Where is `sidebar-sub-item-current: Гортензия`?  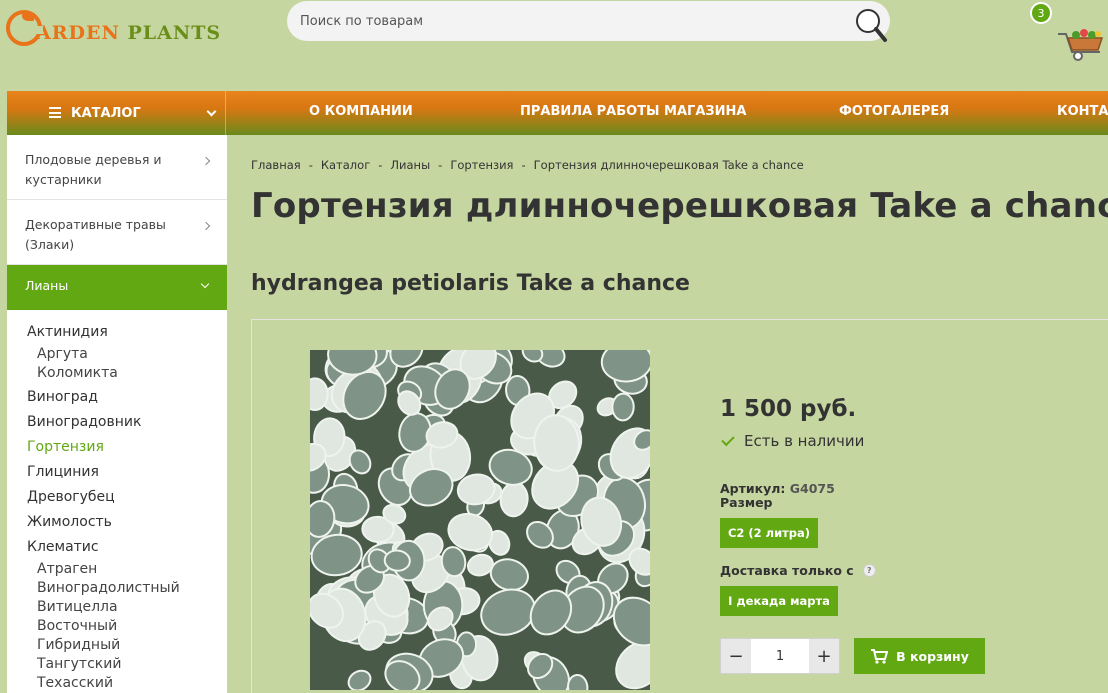 sidebar-sub-item-current: Гортензия is located at coordinates (127, 447).